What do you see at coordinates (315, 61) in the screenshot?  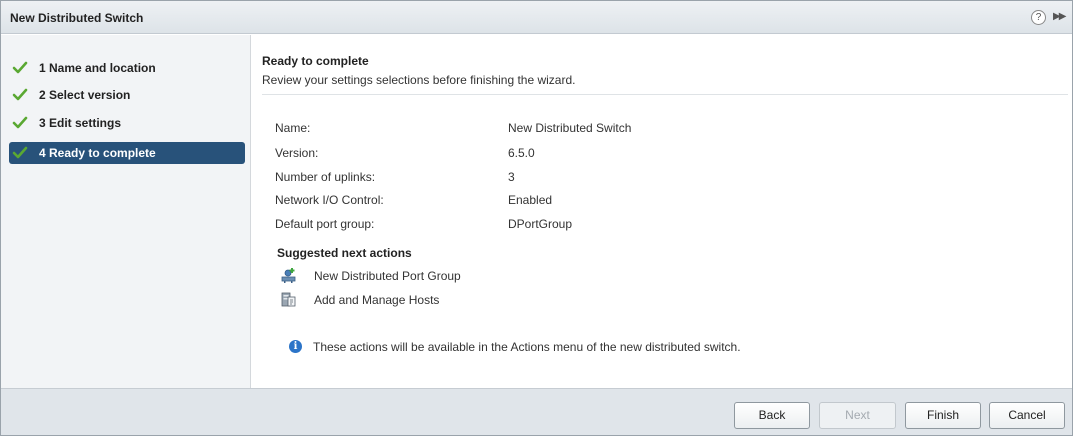 I see `page-title: Ready to complete` at bounding box center [315, 61].